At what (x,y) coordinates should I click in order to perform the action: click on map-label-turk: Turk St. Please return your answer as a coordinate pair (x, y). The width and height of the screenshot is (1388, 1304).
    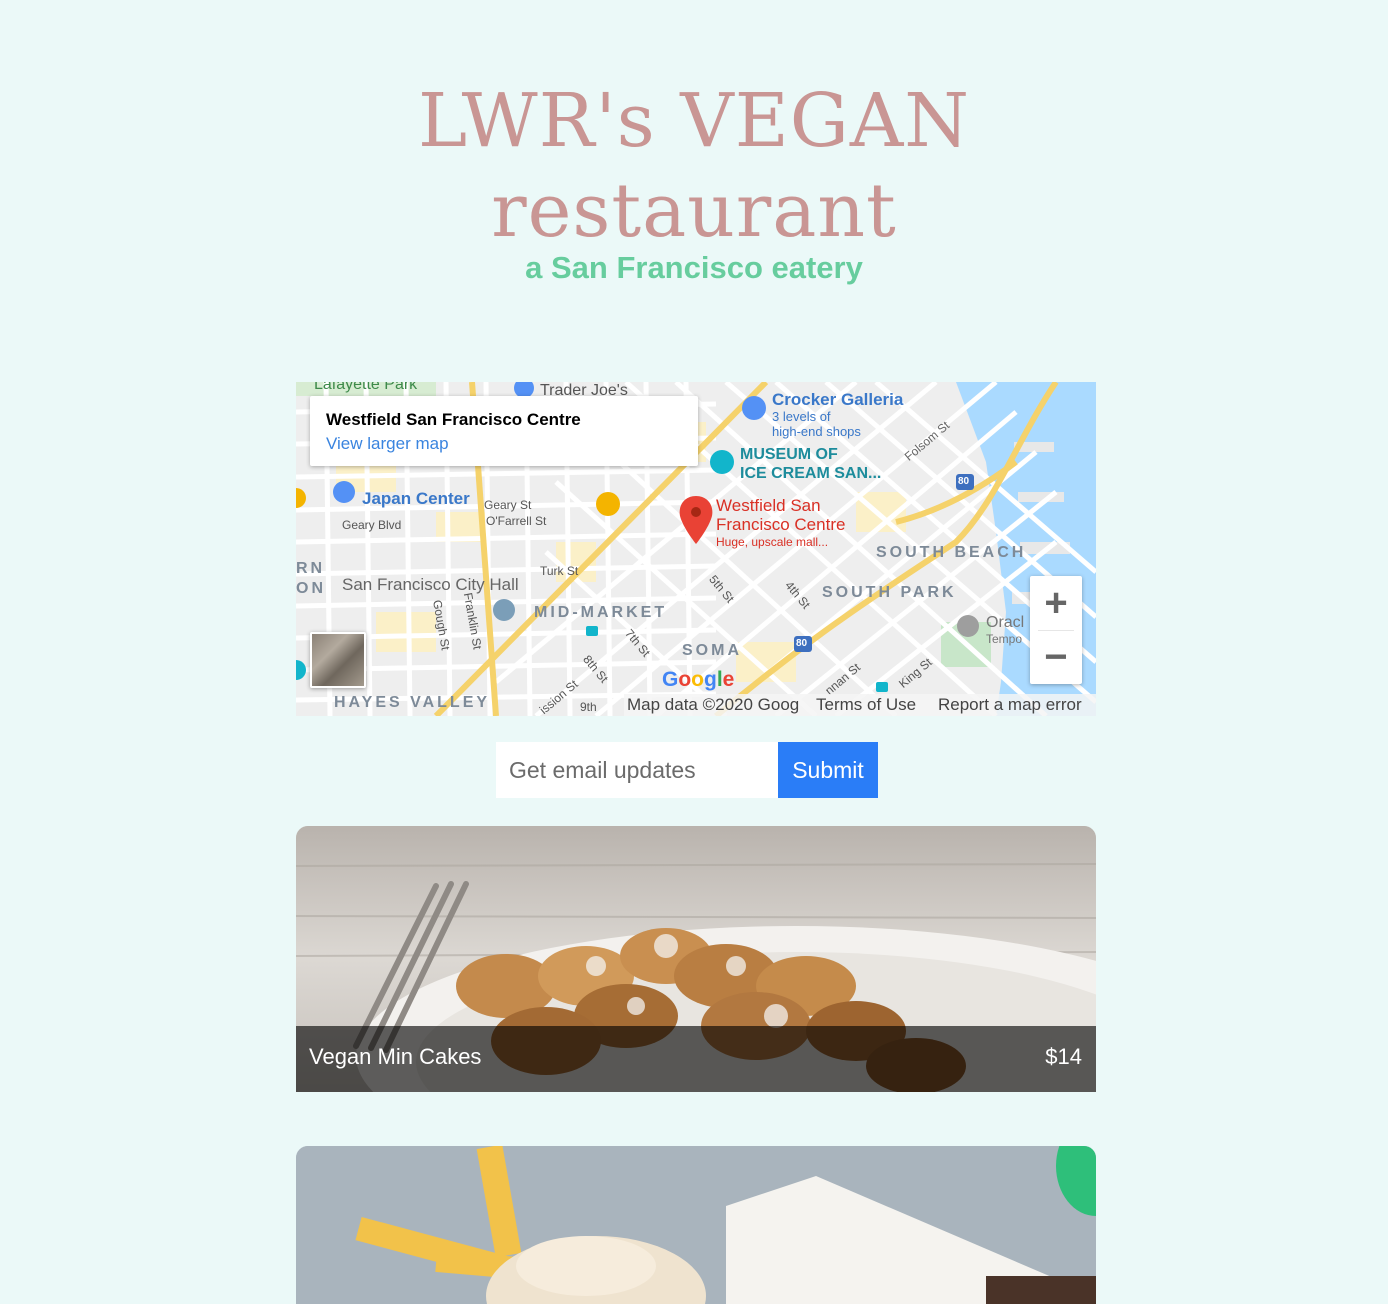
    Looking at the image, I should click on (559, 571).